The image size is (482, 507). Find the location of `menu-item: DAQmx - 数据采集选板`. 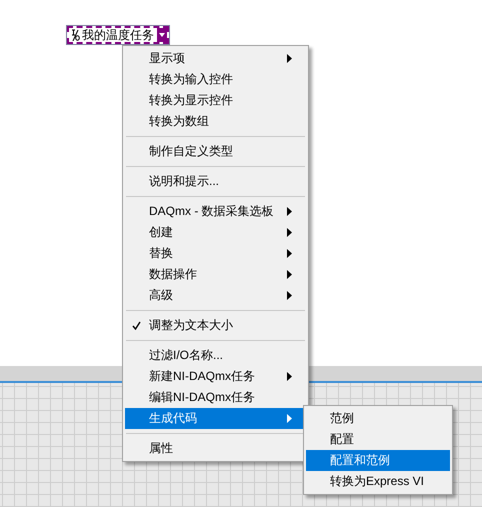

menu-item: DAQmx - 数据采集选板 is located at coordinates (215, 211).